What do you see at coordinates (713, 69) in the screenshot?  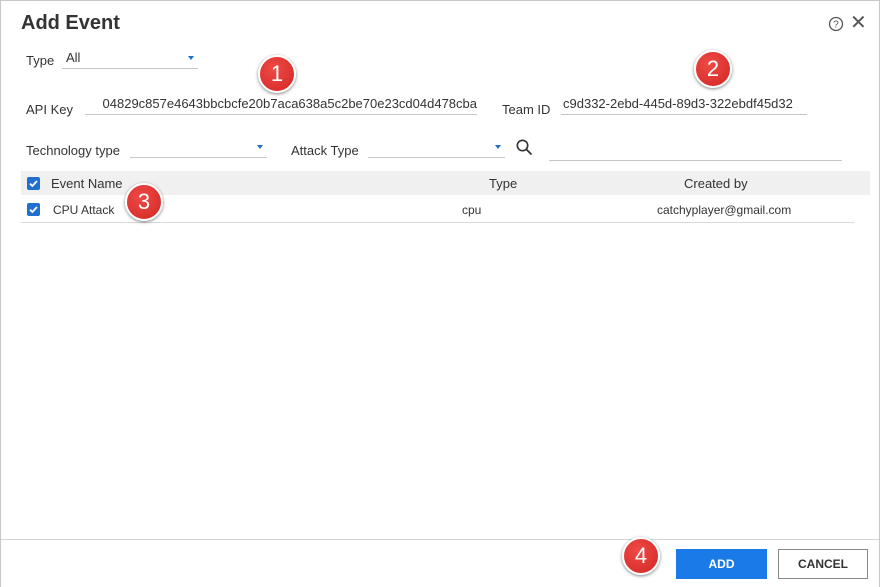 I see `annotation-badge-2: 2` at bounding box center [713, 69].